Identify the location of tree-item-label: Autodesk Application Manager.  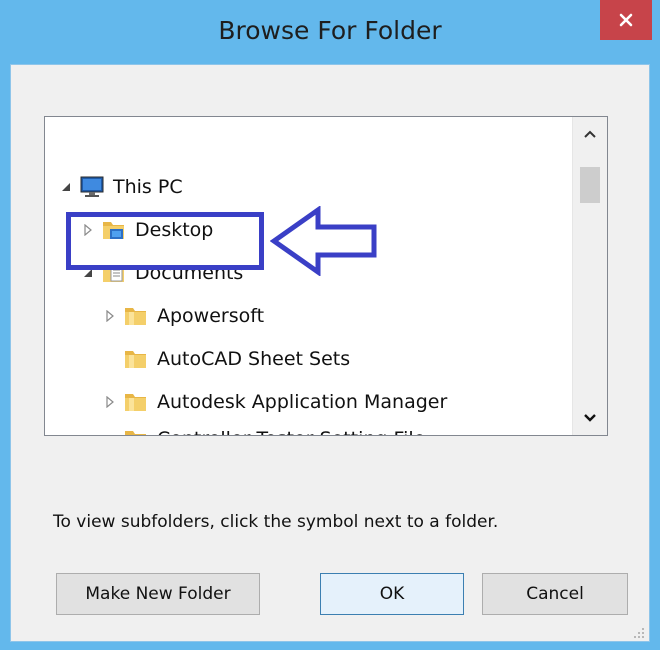
(302, 402).